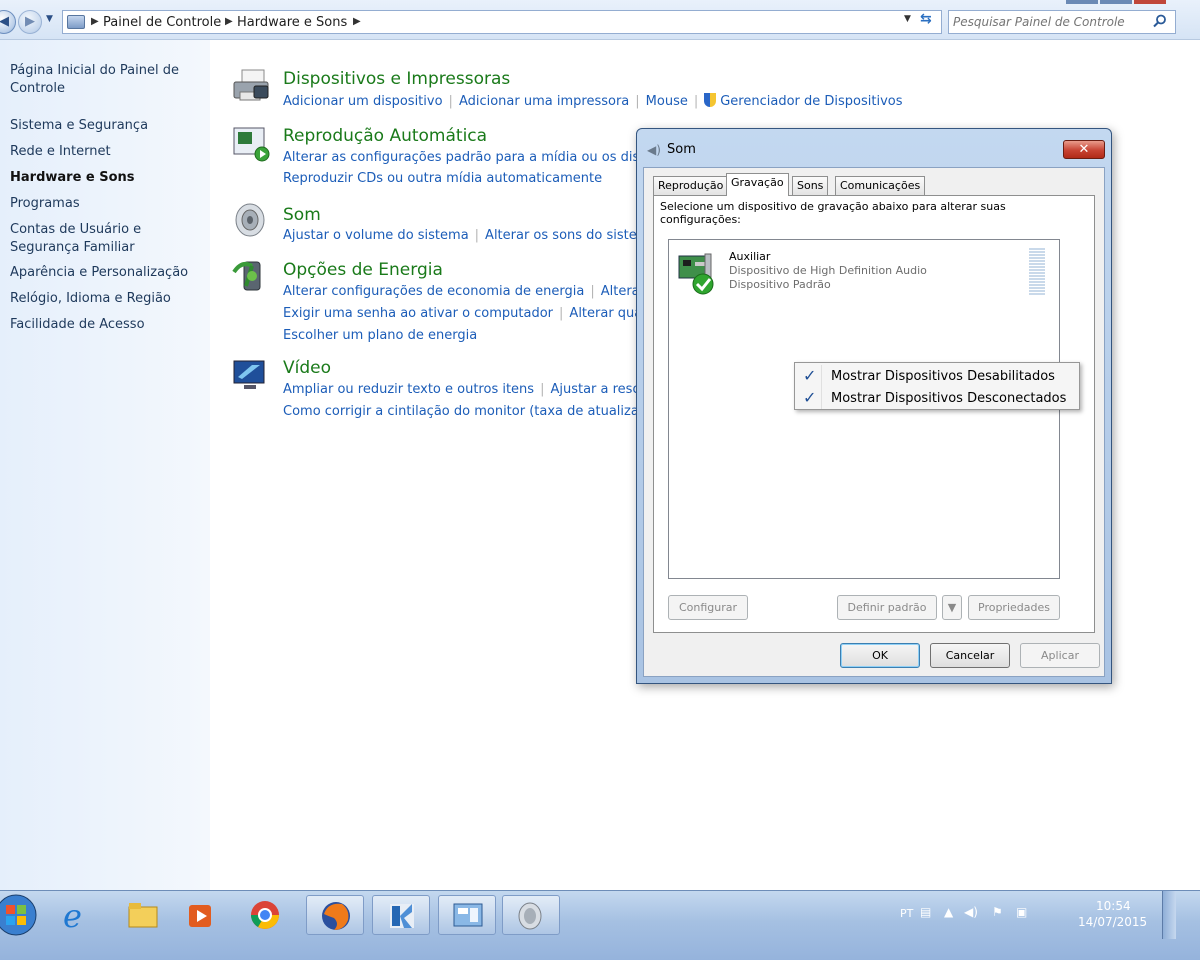 The width and height of the screenshot is (1200, 960). What do you see at coordinates (691, 185) in the screenshot?
I see `tab-playback: Reprodução` at bounding box center [691, 185].